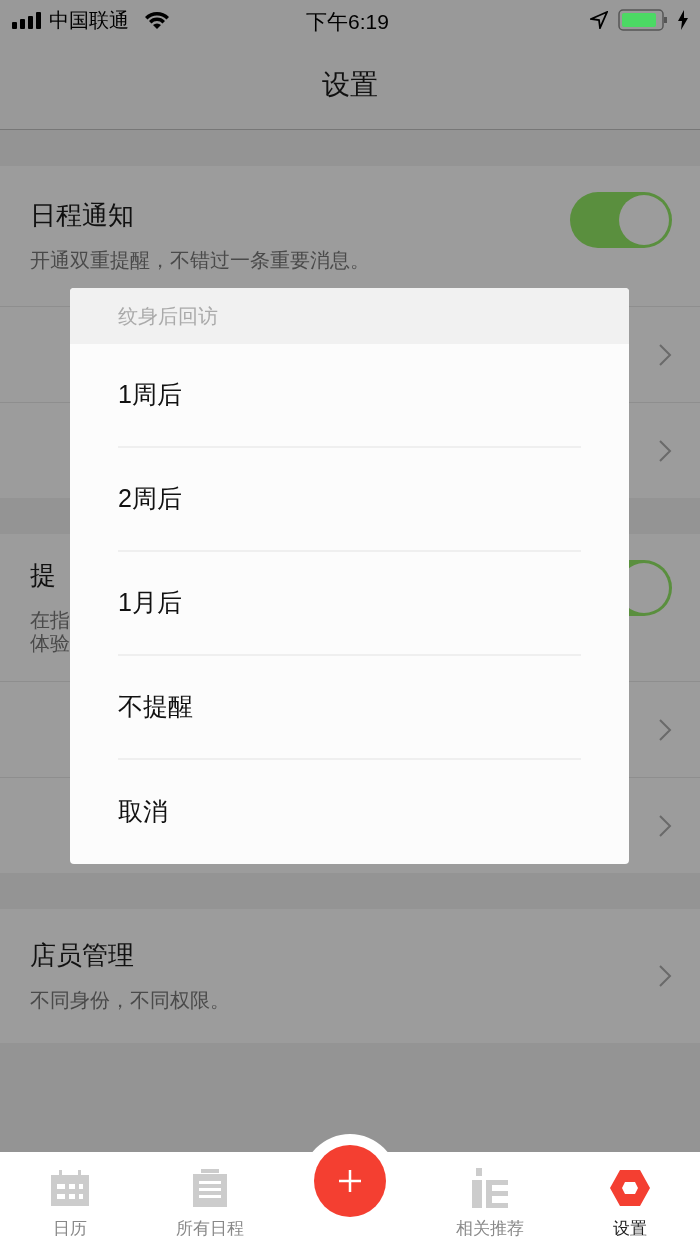  Describe the element at coordinates (43, 576) in the screenshot. I see `setting-title: 提` at that location.